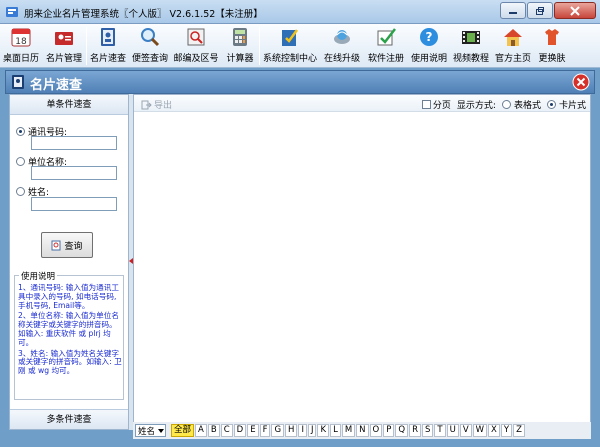  I want to click on letter-index-button: U, so click(452, 430).